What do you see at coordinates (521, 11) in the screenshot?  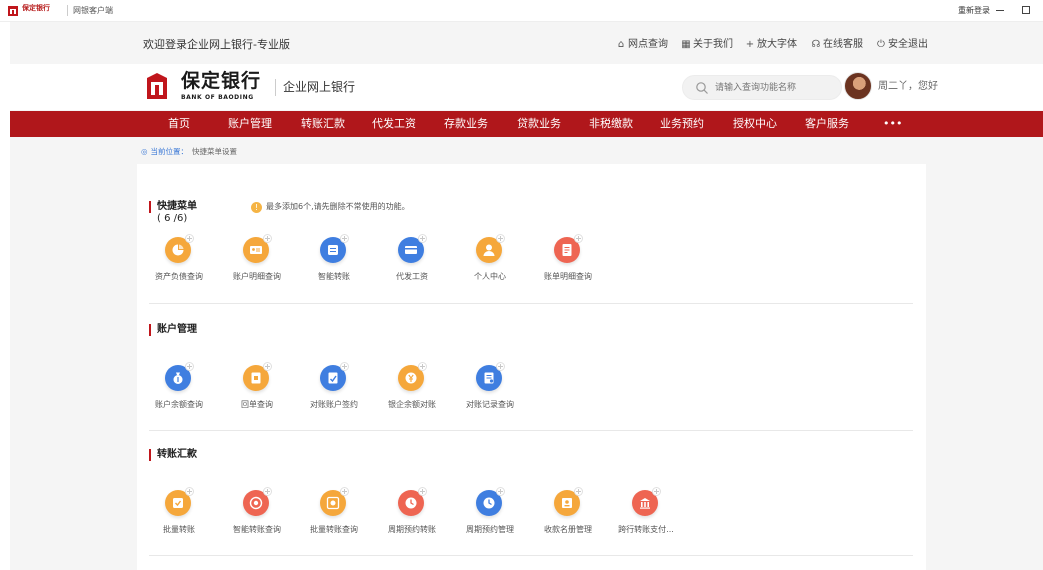 I see `window-titlebar: 保定银行 网银客户端 重新登录` at bounding box center [521, 11].